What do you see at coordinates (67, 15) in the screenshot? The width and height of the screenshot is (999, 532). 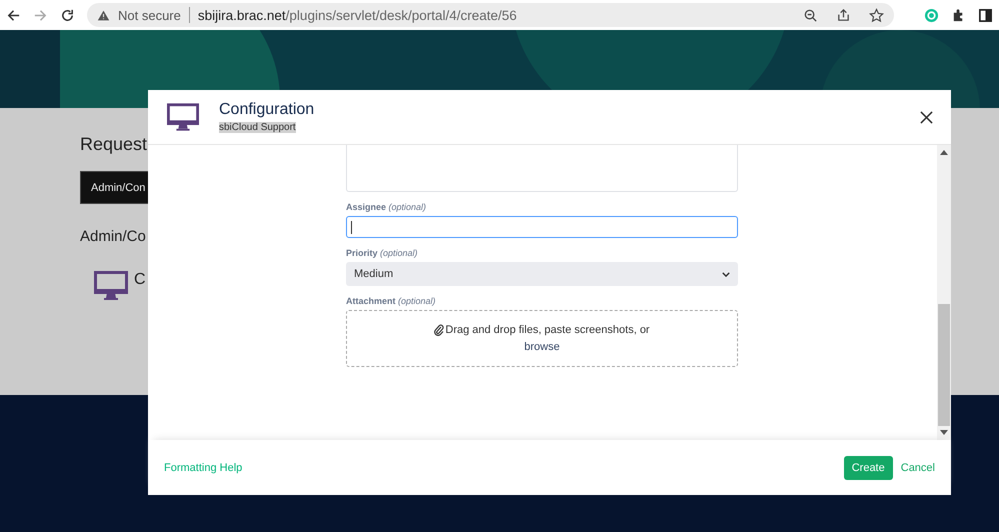 I see `reload-icon` at bounding box center [67, 15].